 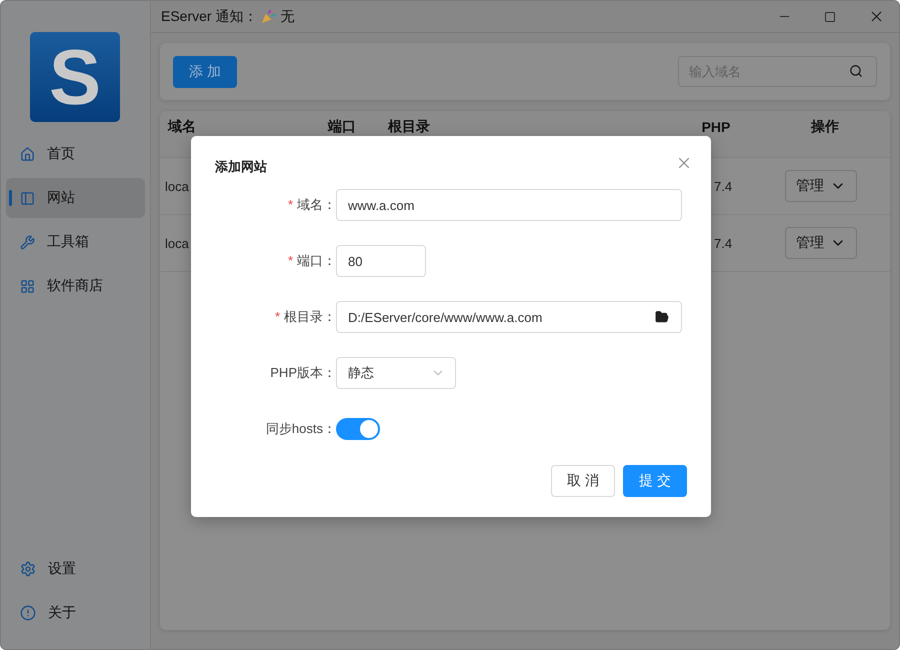 I want to click on sidebar-item: 关于, so click(x=75, y=613).